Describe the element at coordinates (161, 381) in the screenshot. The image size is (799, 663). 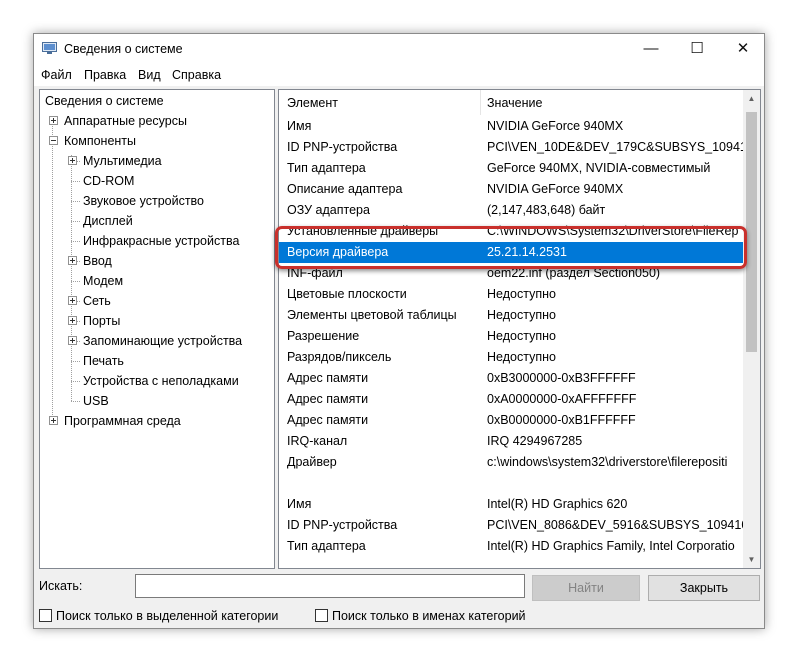
I see `tree-item: Устройства с неполадками` at that location.